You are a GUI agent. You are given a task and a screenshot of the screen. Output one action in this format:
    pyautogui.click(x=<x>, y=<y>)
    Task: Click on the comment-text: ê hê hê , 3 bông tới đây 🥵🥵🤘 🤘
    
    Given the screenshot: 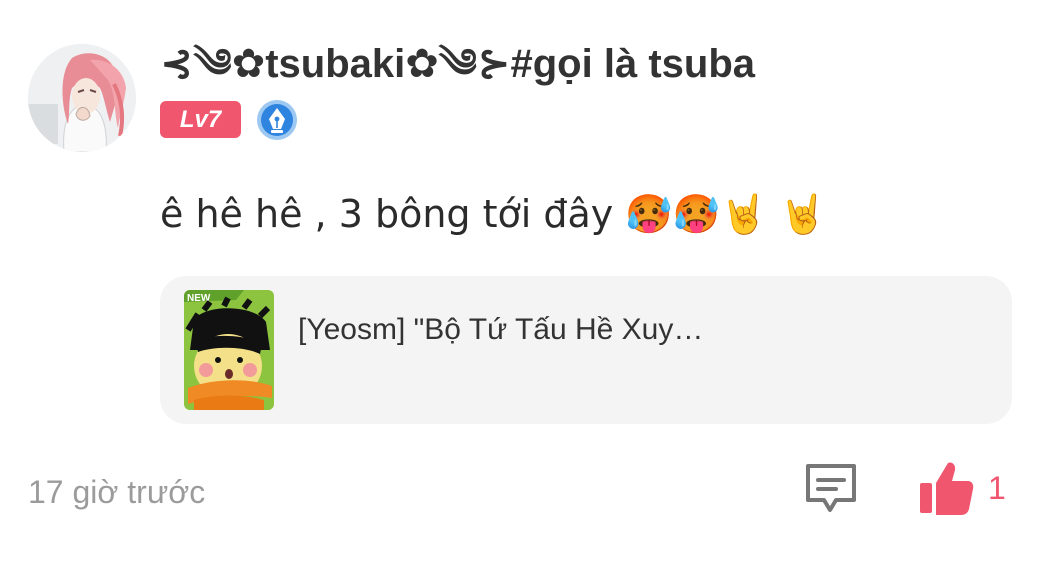 What is the action you would take?
    pyautogui.click(x=493, y=214)
    